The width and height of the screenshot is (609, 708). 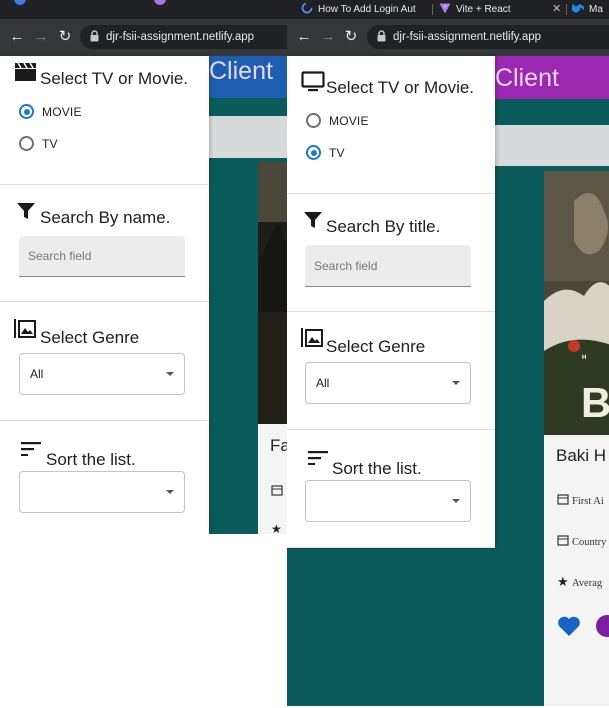 I want to click on tab-title: Vite + React, so click(x=483, y=9).